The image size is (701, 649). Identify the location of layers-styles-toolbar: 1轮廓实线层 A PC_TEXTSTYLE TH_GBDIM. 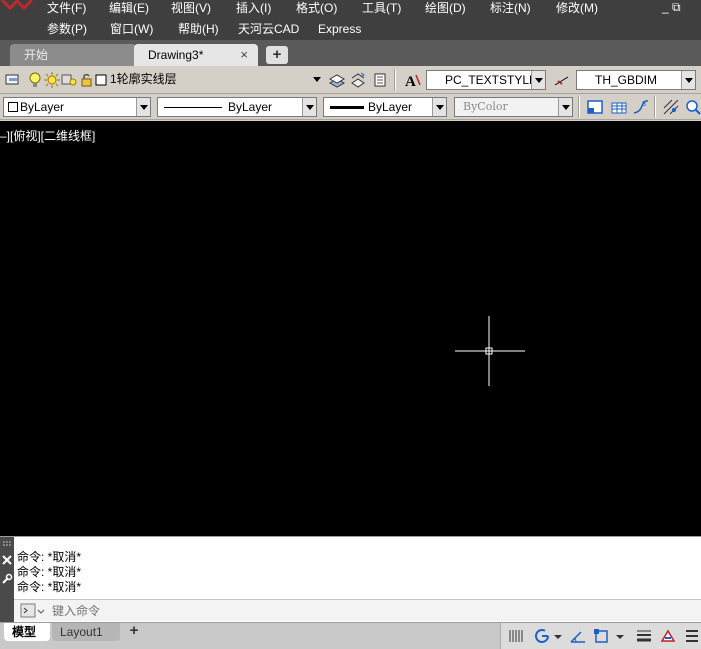
(350, 80).